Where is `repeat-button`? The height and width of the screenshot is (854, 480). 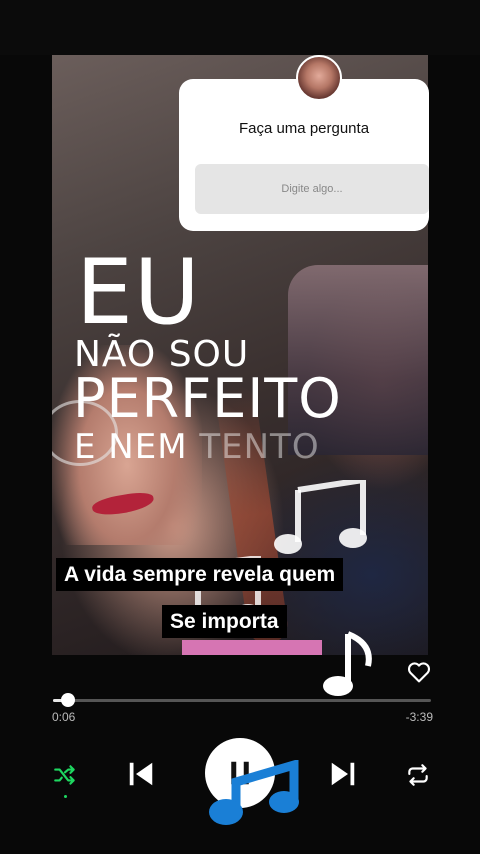
repeat-button is located at coordinates (418, 775).